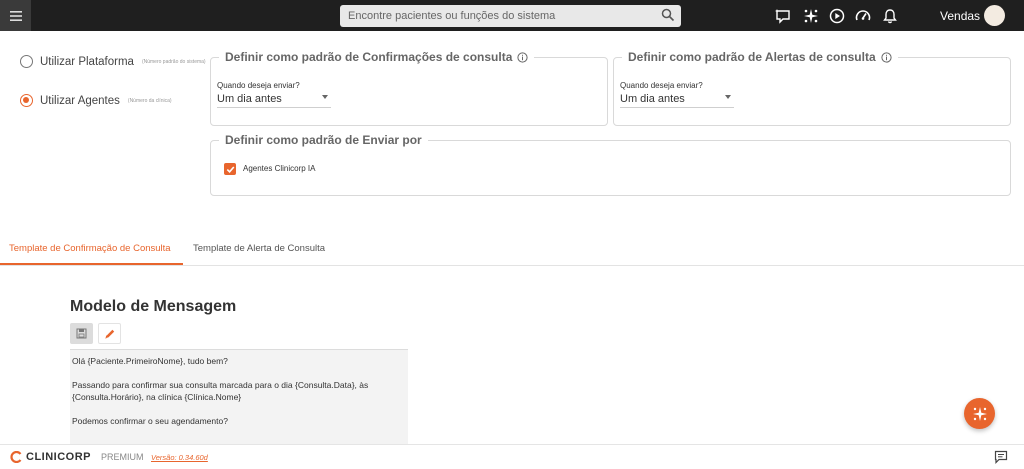 The width and height of the screenshot is (1024, 469). I want to click on send-by-title: Definir como padrão de Enviar por, so click(323, 140).